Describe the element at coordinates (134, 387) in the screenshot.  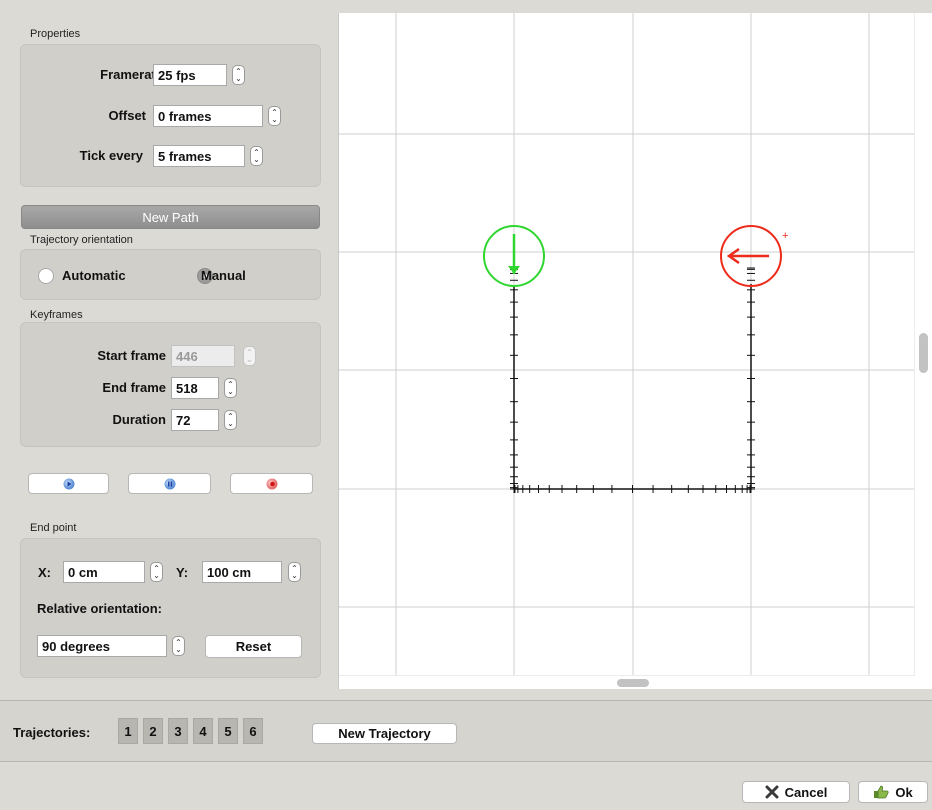
I see `end-frame-label: End frame` at that location.